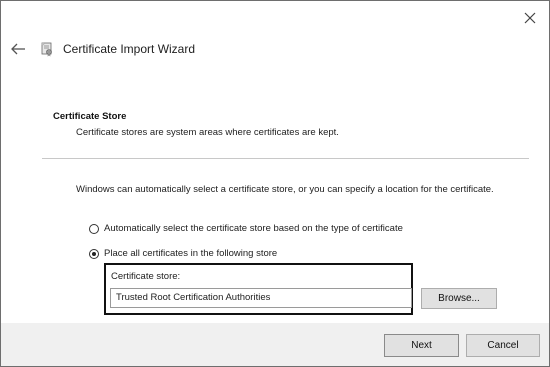 The image size is (550, 367). Describe the element at coordinates (46, 49) in the screenshot. I see `certificate-wizard-icon` at that location.